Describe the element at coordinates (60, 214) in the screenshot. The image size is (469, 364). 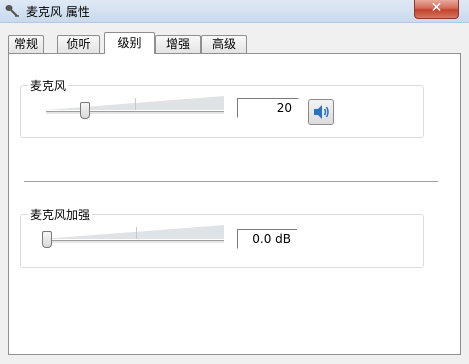
I see `microphone-boost-label: 麦克风加强` at that location.